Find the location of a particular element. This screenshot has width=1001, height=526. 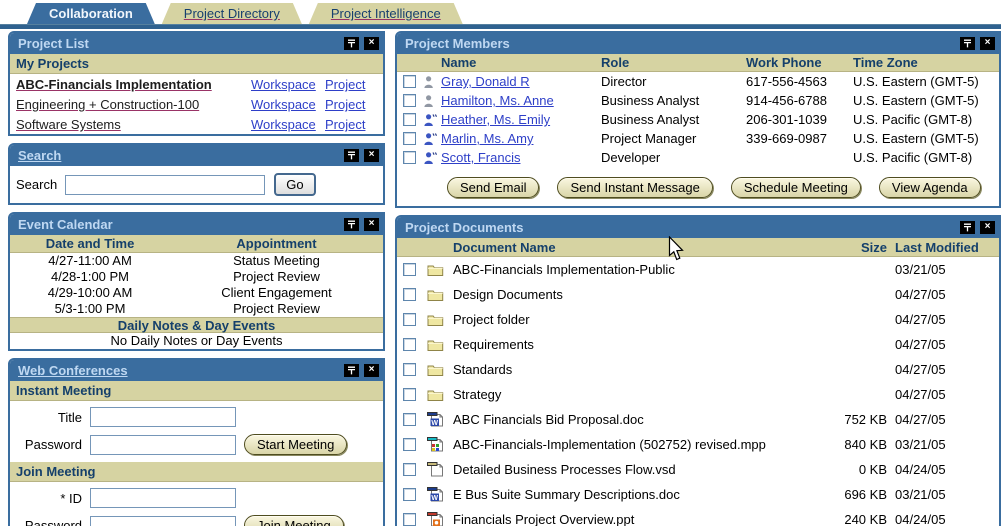

meeting-password-input is located at coordinates (163, 444).